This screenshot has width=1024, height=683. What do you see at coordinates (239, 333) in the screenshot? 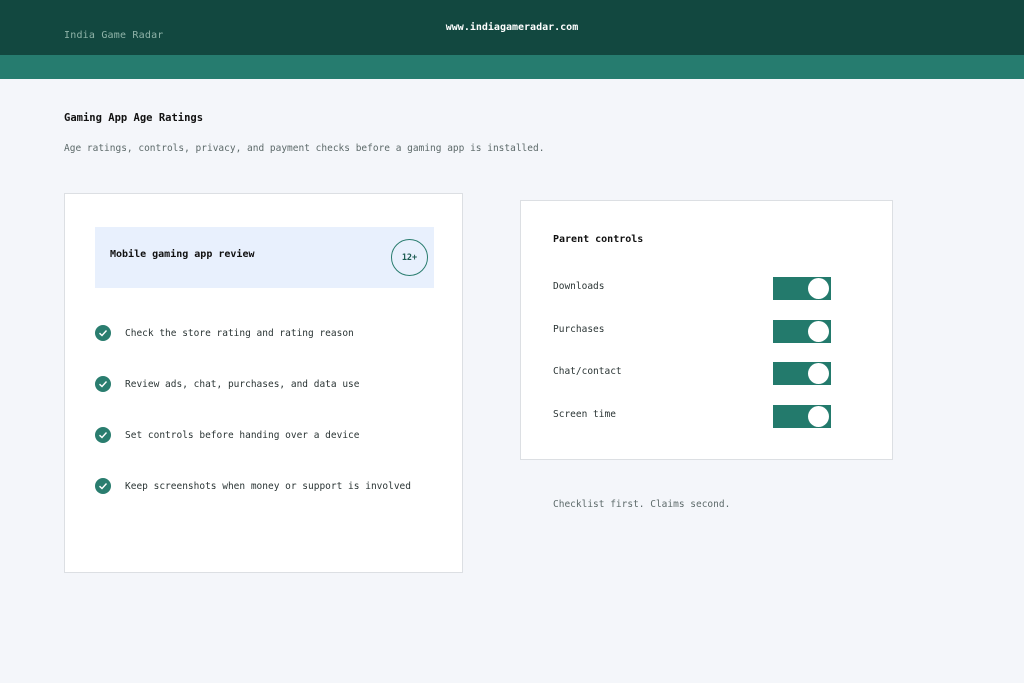
I see `checklist-label: Check the store rating and rating reason` at bounding box center [239, 333].